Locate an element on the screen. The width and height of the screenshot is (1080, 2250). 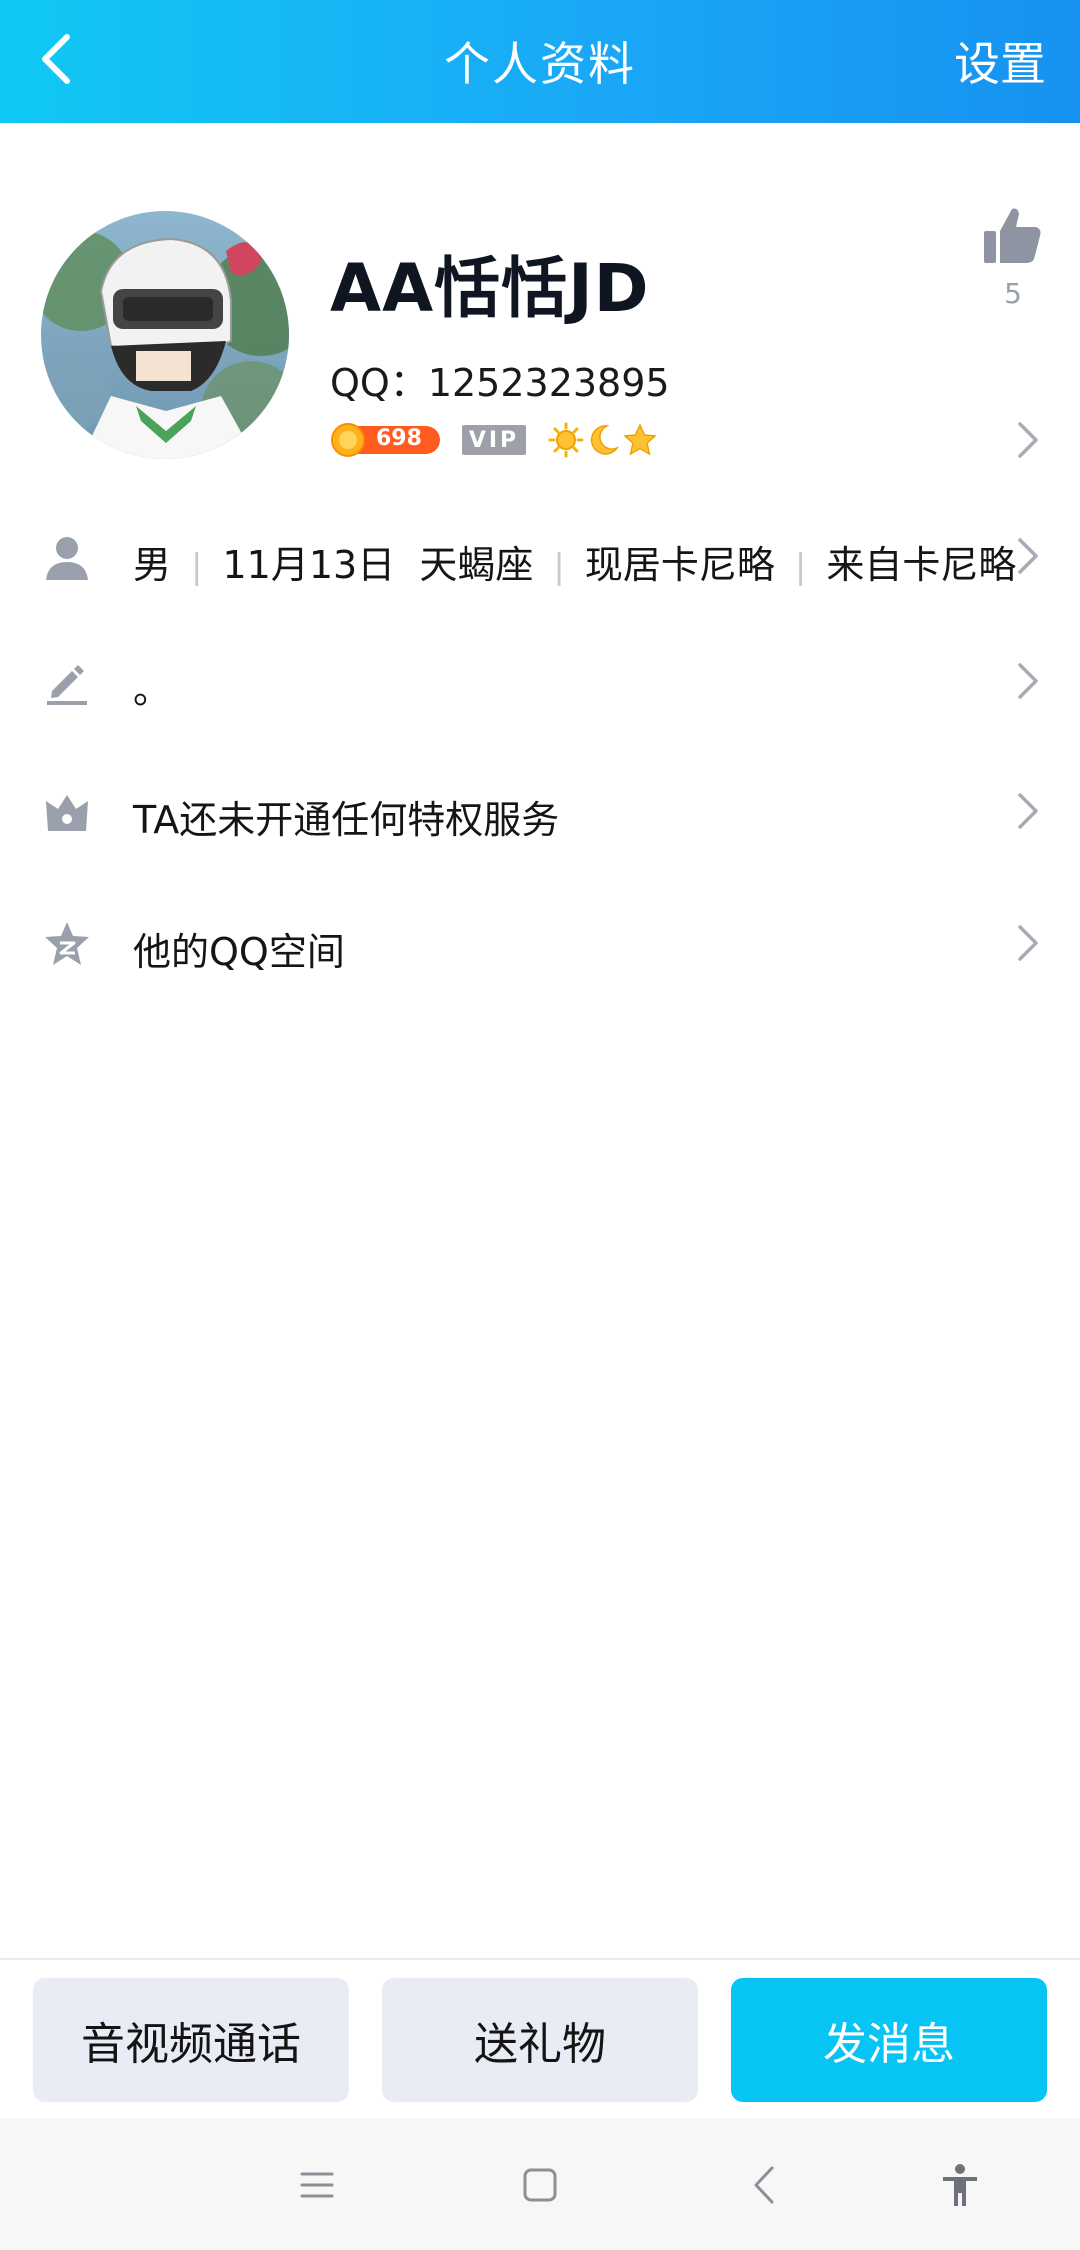
qzone-text: 他的QQ空间 is located at coordinates (239, 952).